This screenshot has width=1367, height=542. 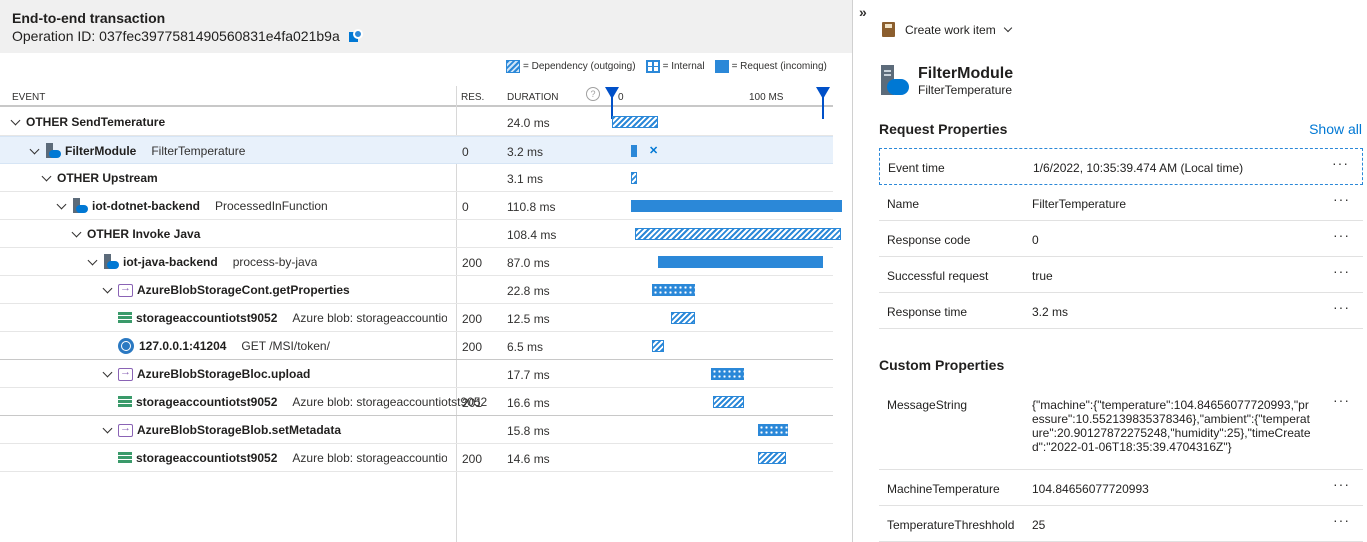 What do you see at coordinates (532, 97) in the screenshot?
I see `col-duration: DURATION` at bounding box center [532, 97].